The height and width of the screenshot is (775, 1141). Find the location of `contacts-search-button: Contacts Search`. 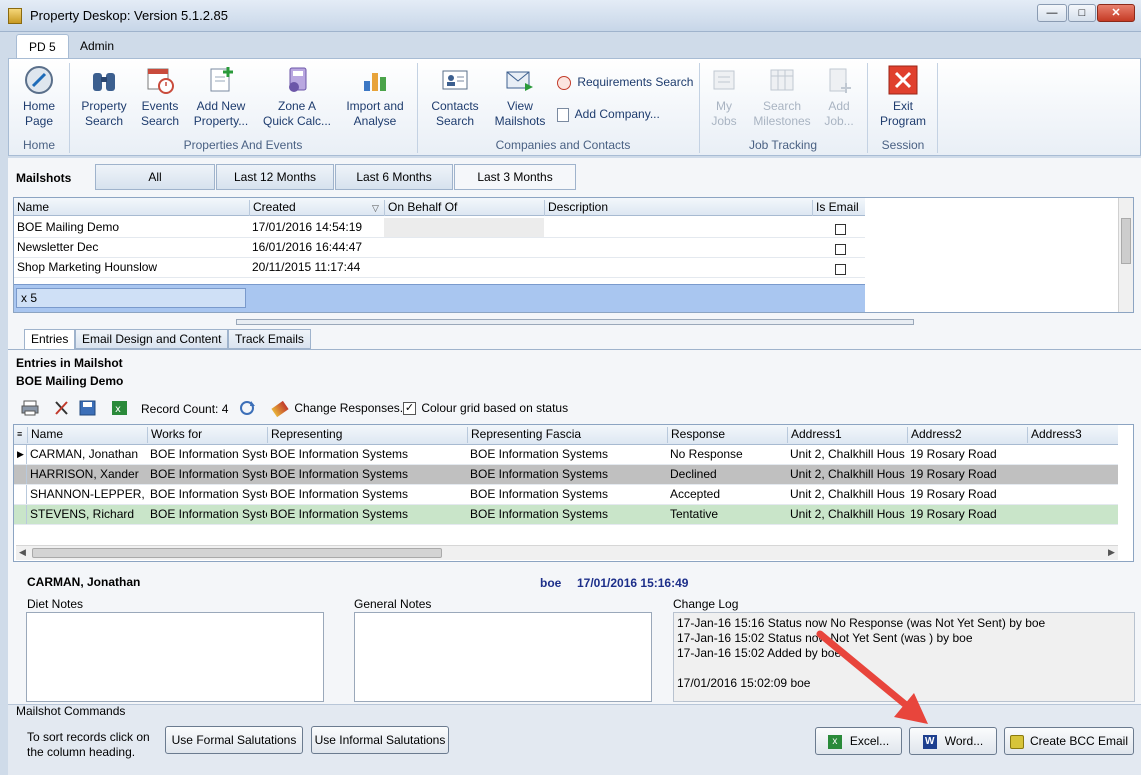

contacts-search-button: Contacts Search is located at coordinates (455, 97).